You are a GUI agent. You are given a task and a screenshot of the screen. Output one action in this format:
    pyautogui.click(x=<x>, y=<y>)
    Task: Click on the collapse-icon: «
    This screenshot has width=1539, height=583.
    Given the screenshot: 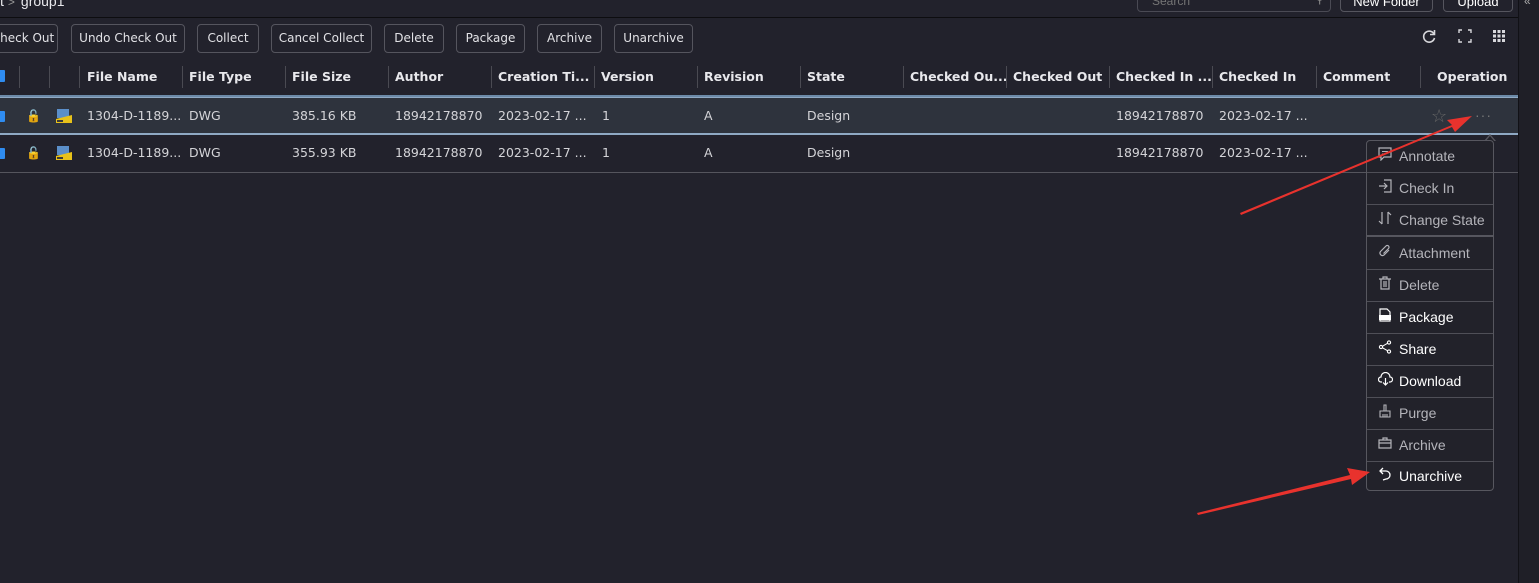 What is the action you would take?
    pyautogui.click(x=1527, y=4)
    